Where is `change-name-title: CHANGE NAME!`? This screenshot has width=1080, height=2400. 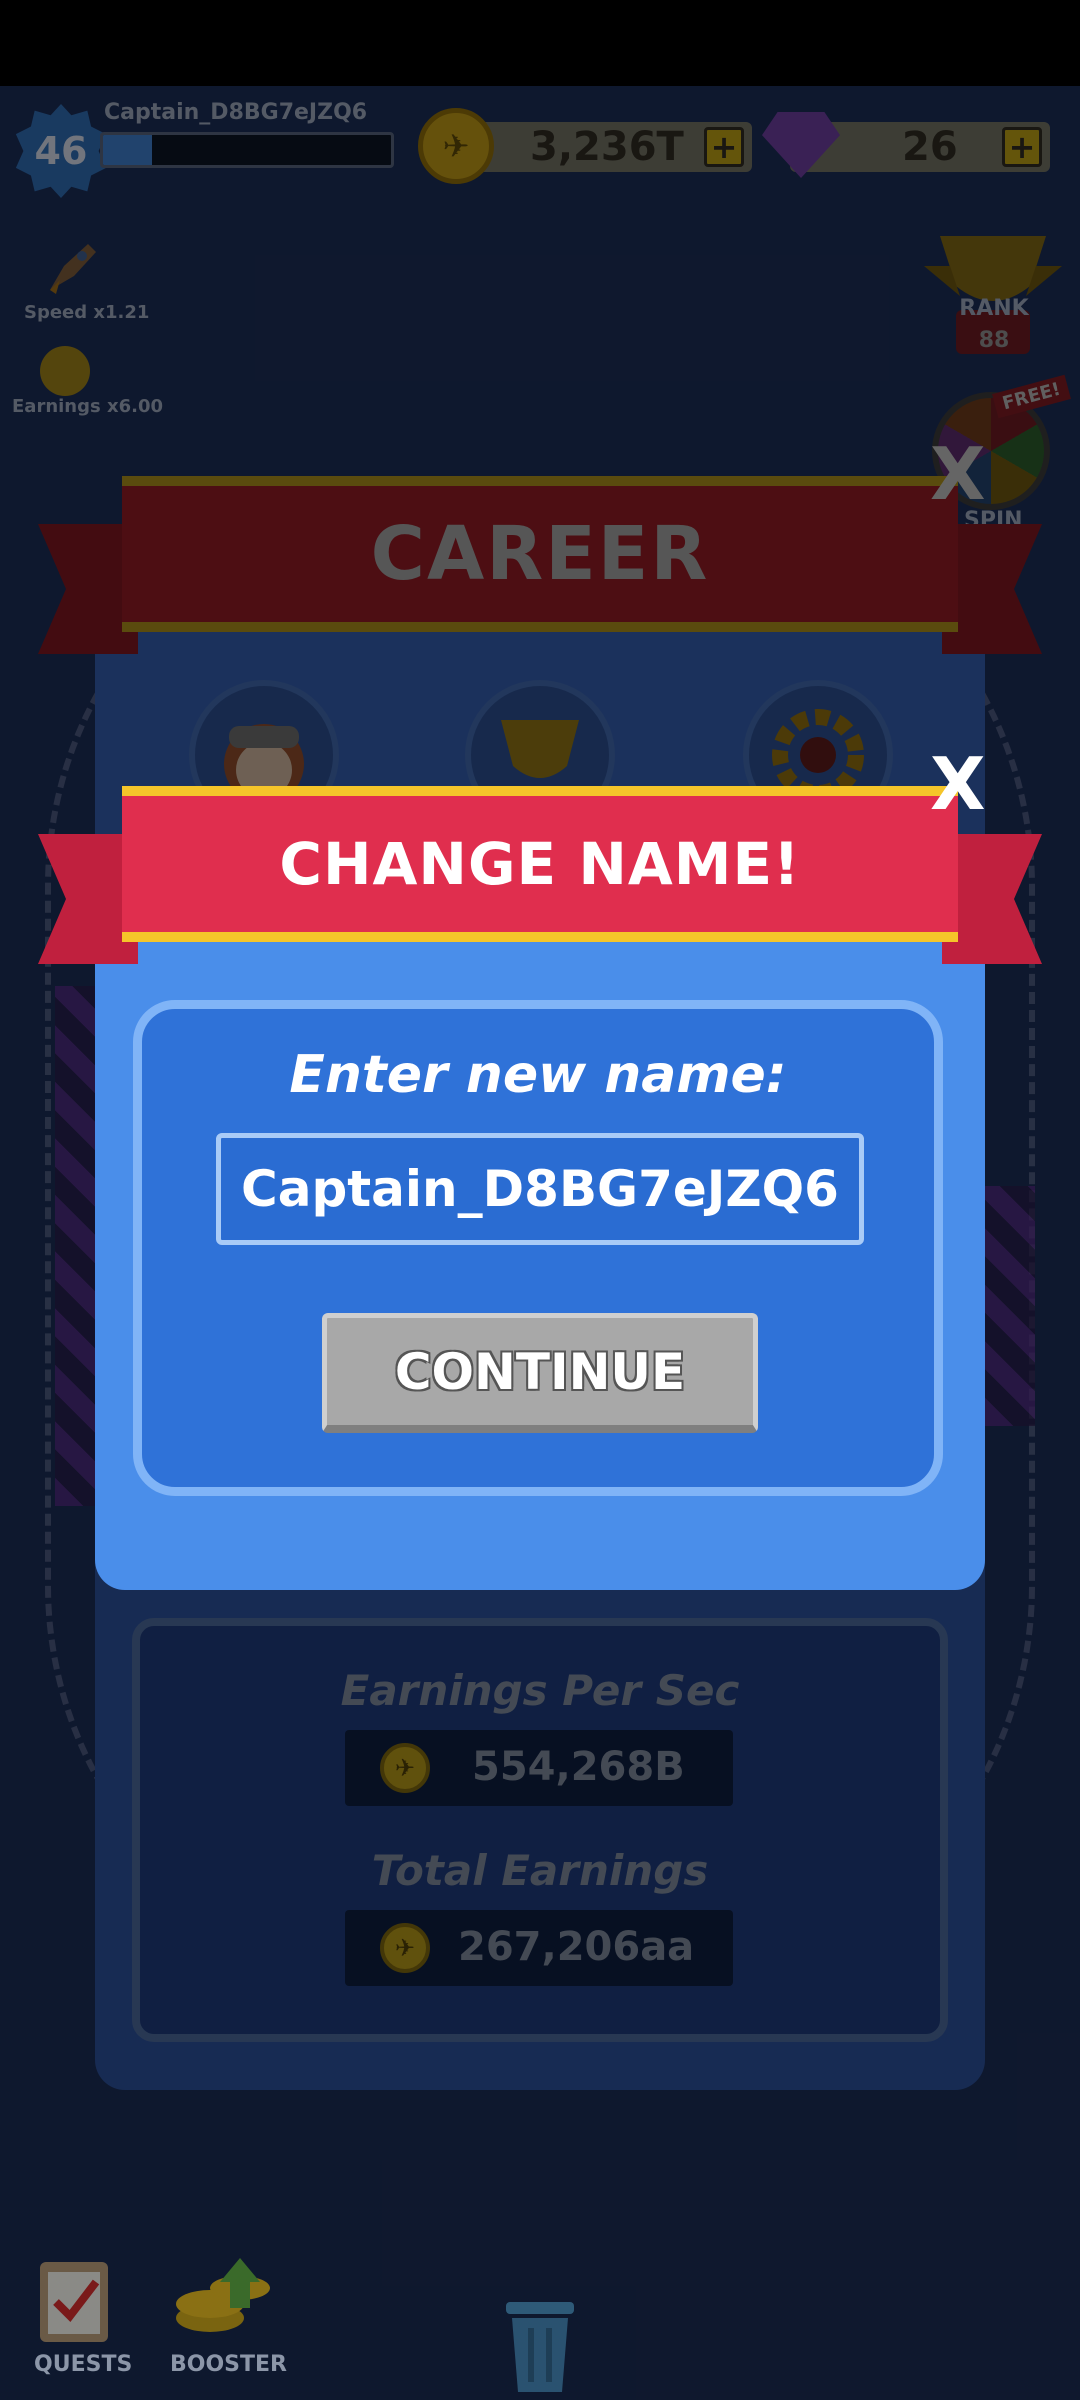 change-name-title: CHANGE NAME! is located at coordinates (540, 864).